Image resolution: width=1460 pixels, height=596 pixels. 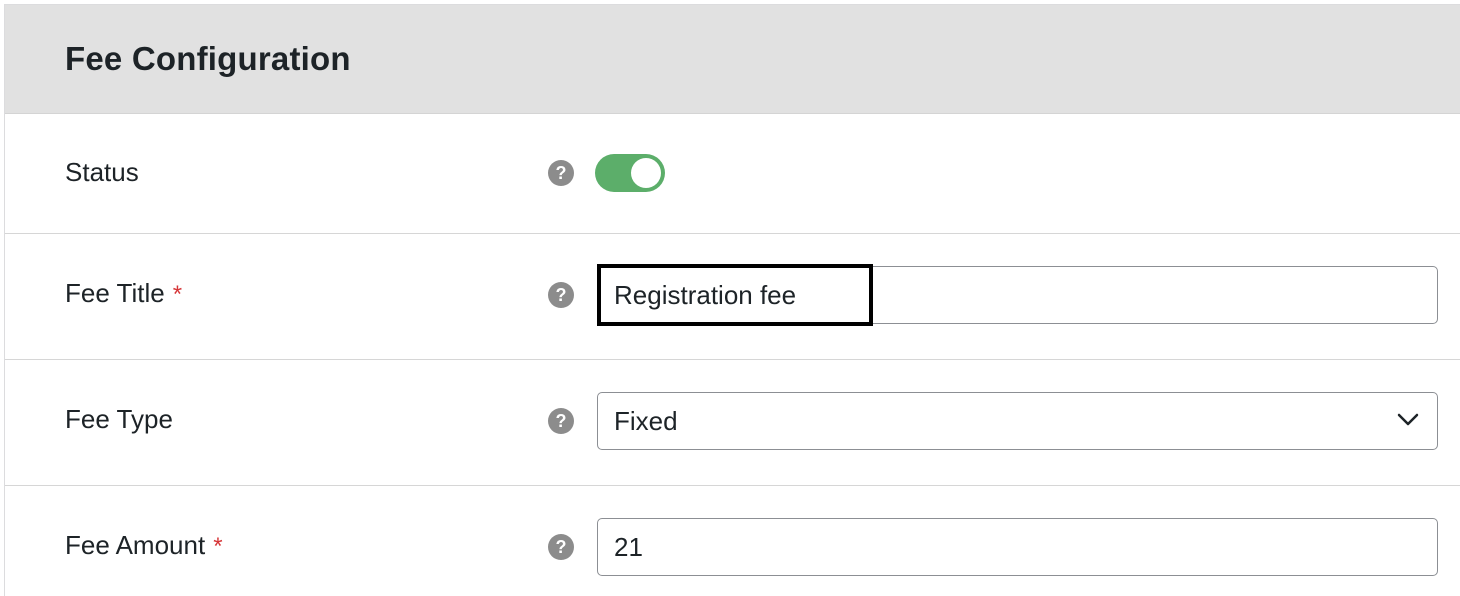 I want to click on fee-title-input, so click(x=1017, y=295).